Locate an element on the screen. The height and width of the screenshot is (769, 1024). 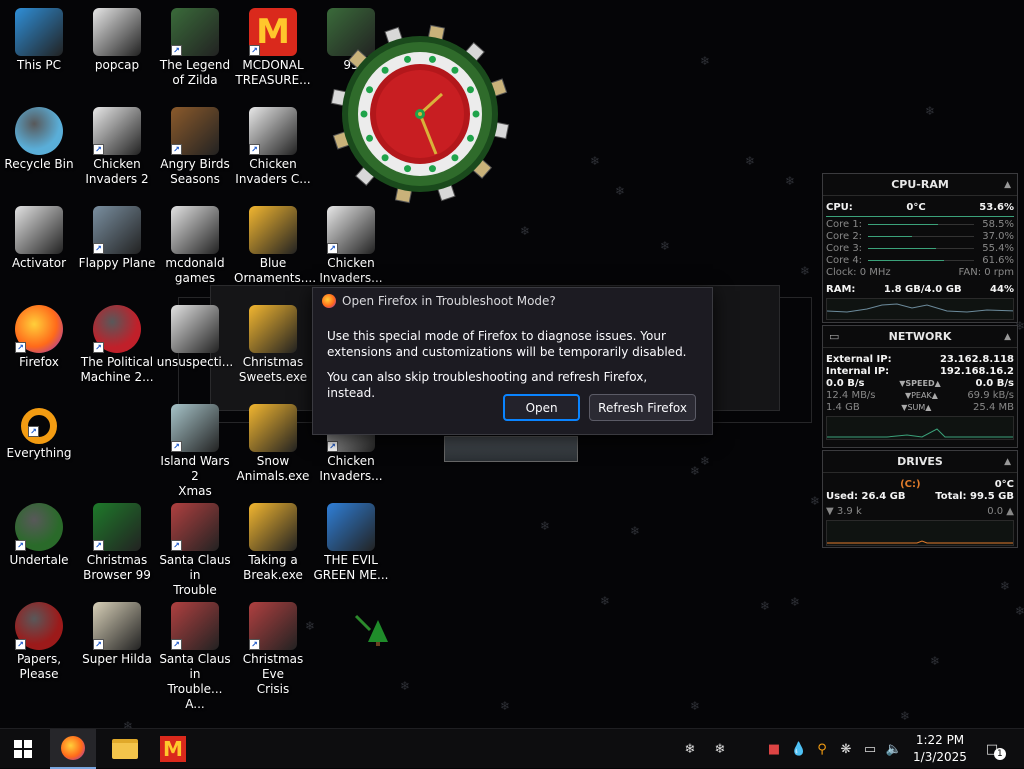
snowflake-tray-icon-2: ❄ is located at coordinates (720, 749).